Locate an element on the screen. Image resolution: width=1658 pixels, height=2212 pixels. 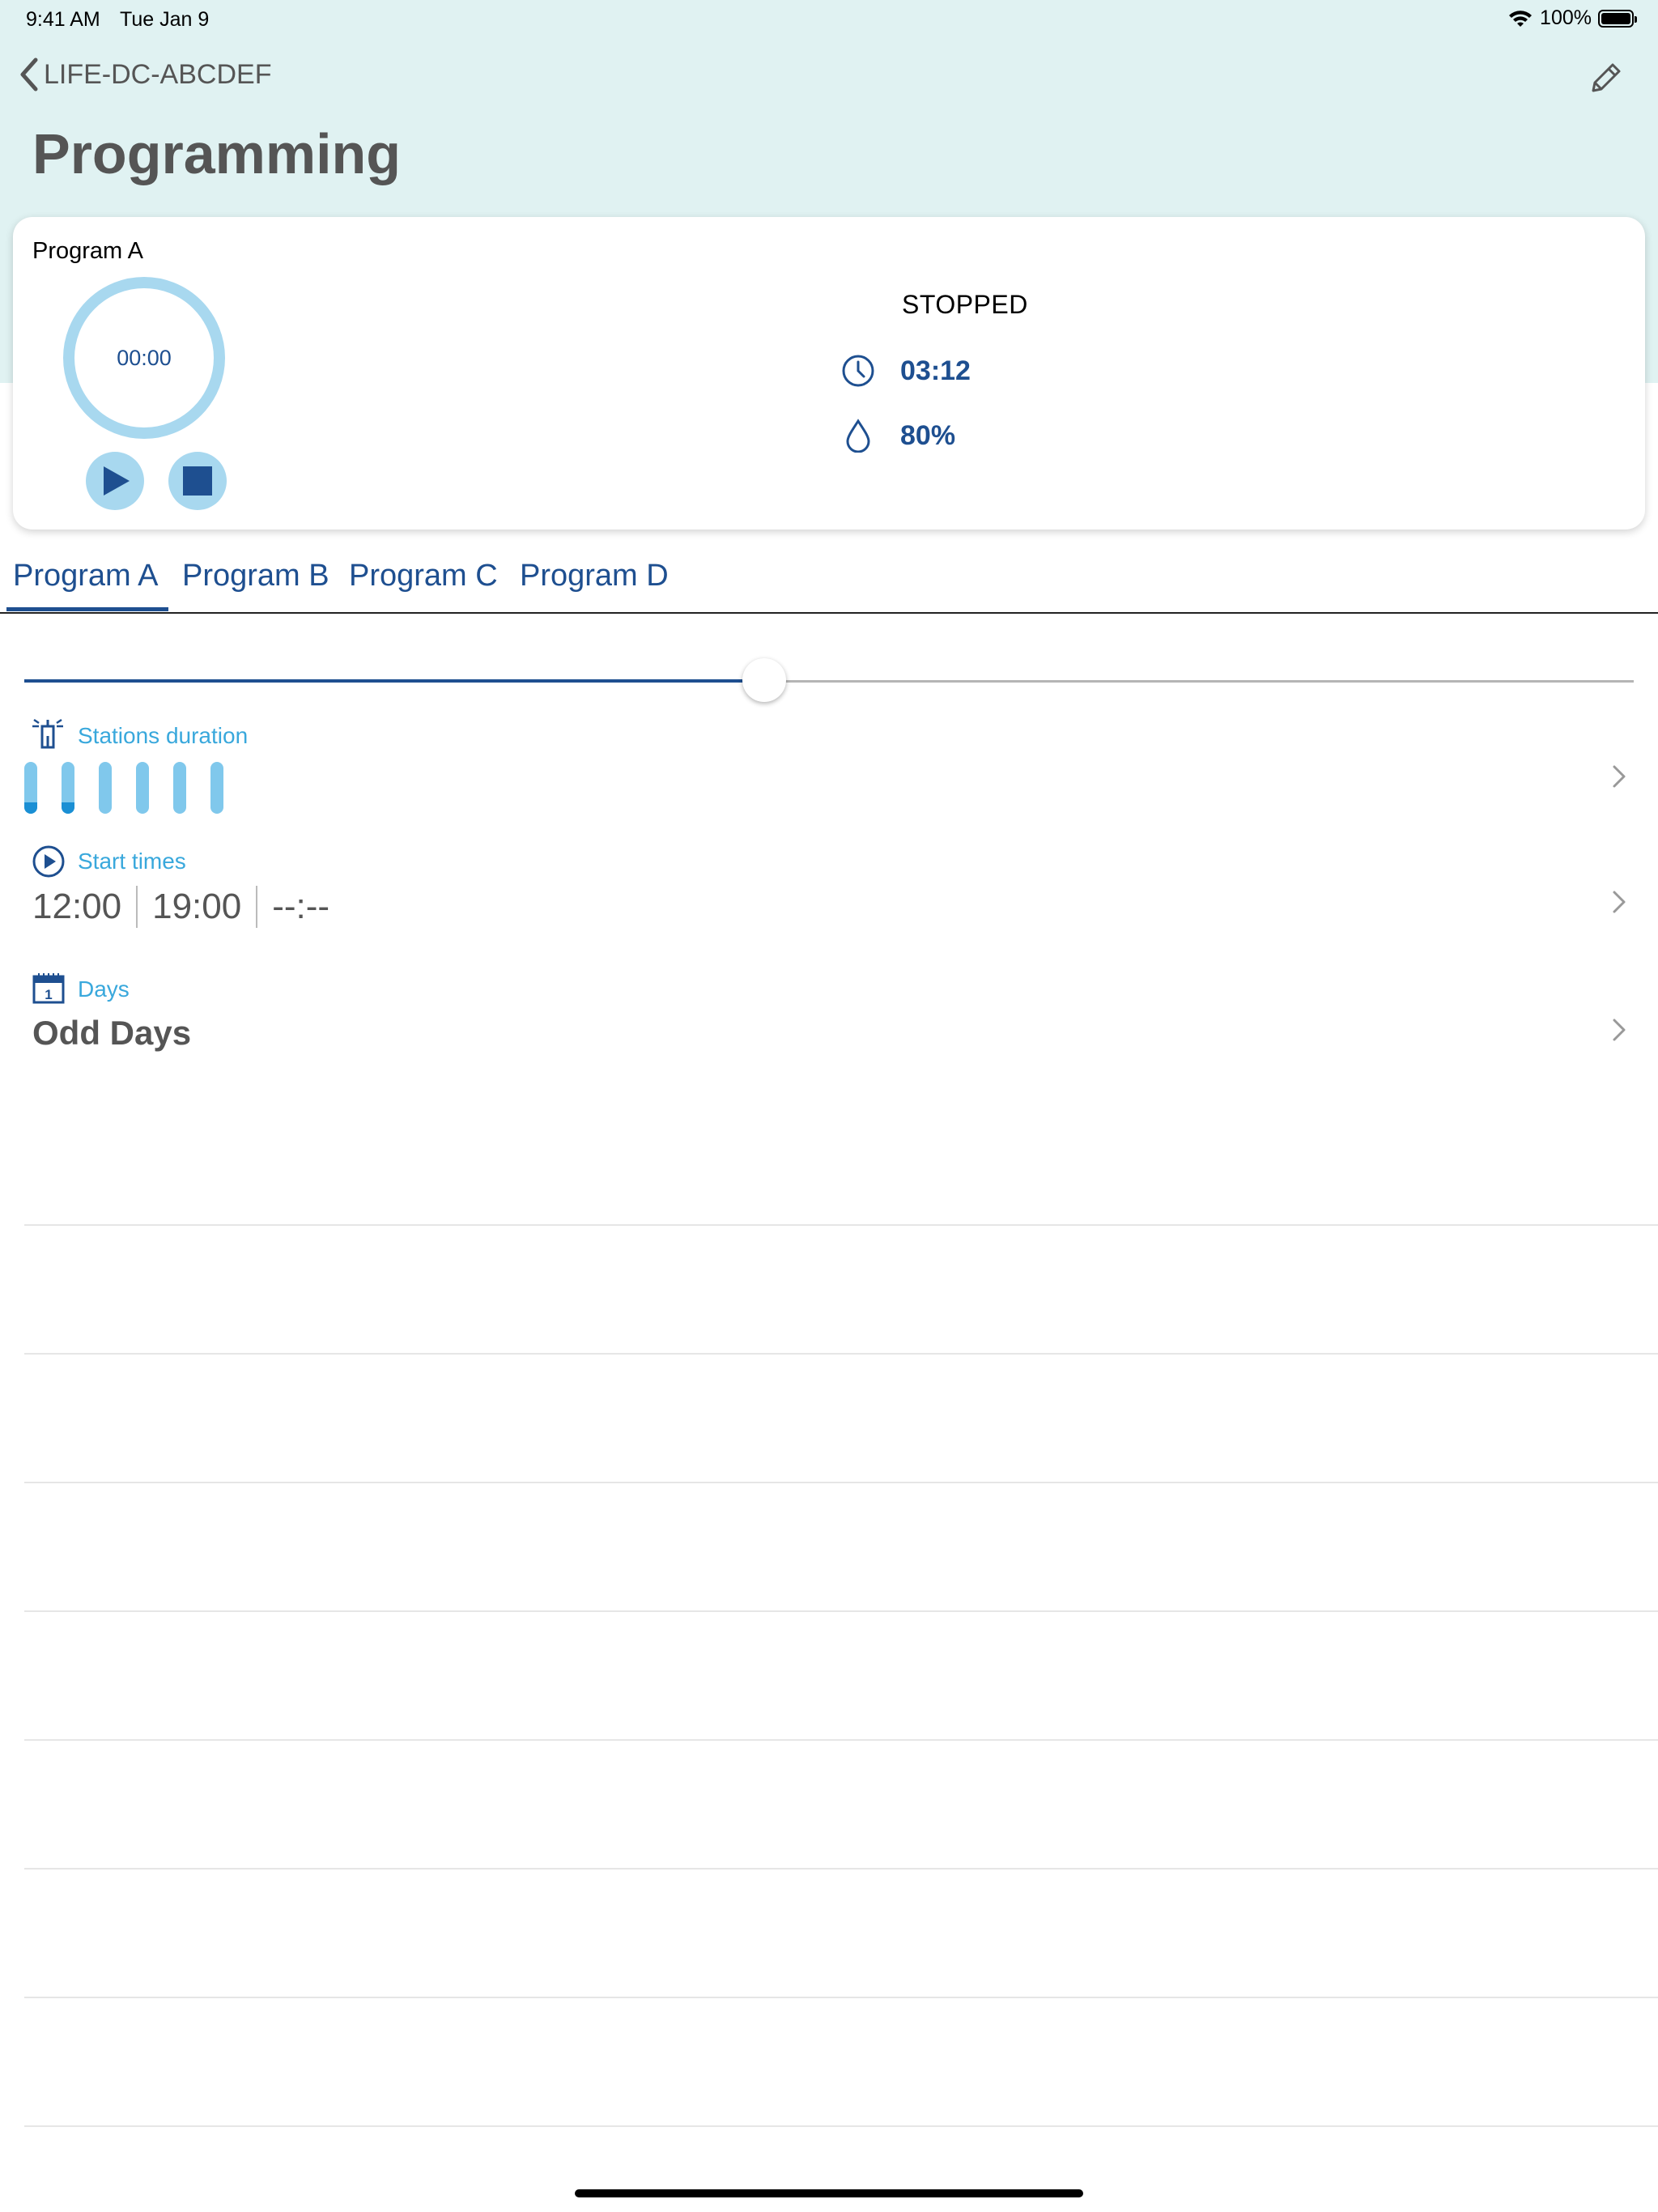
back-label: LIFE-DC-ABCDEF is located at coordinates (158, 74).